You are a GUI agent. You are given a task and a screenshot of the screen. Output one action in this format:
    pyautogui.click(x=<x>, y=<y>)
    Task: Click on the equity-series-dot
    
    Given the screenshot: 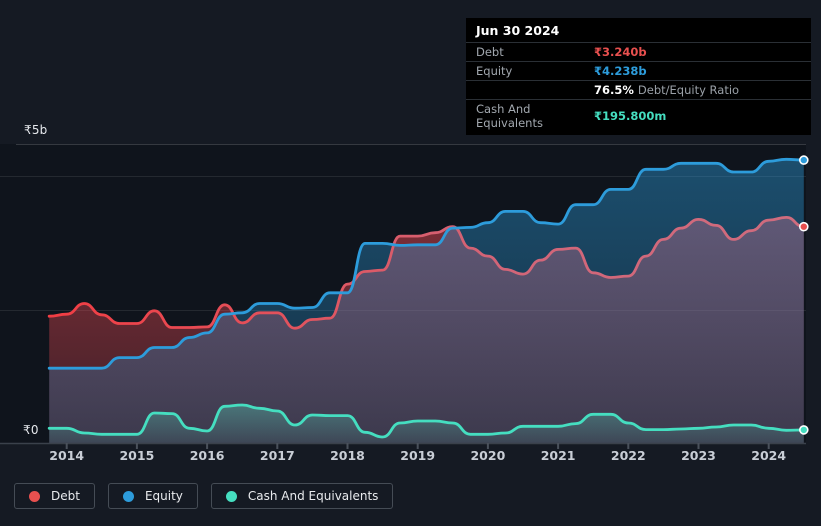 What is the action you would take?
    pyautogui.click(x=128, y=496)
    